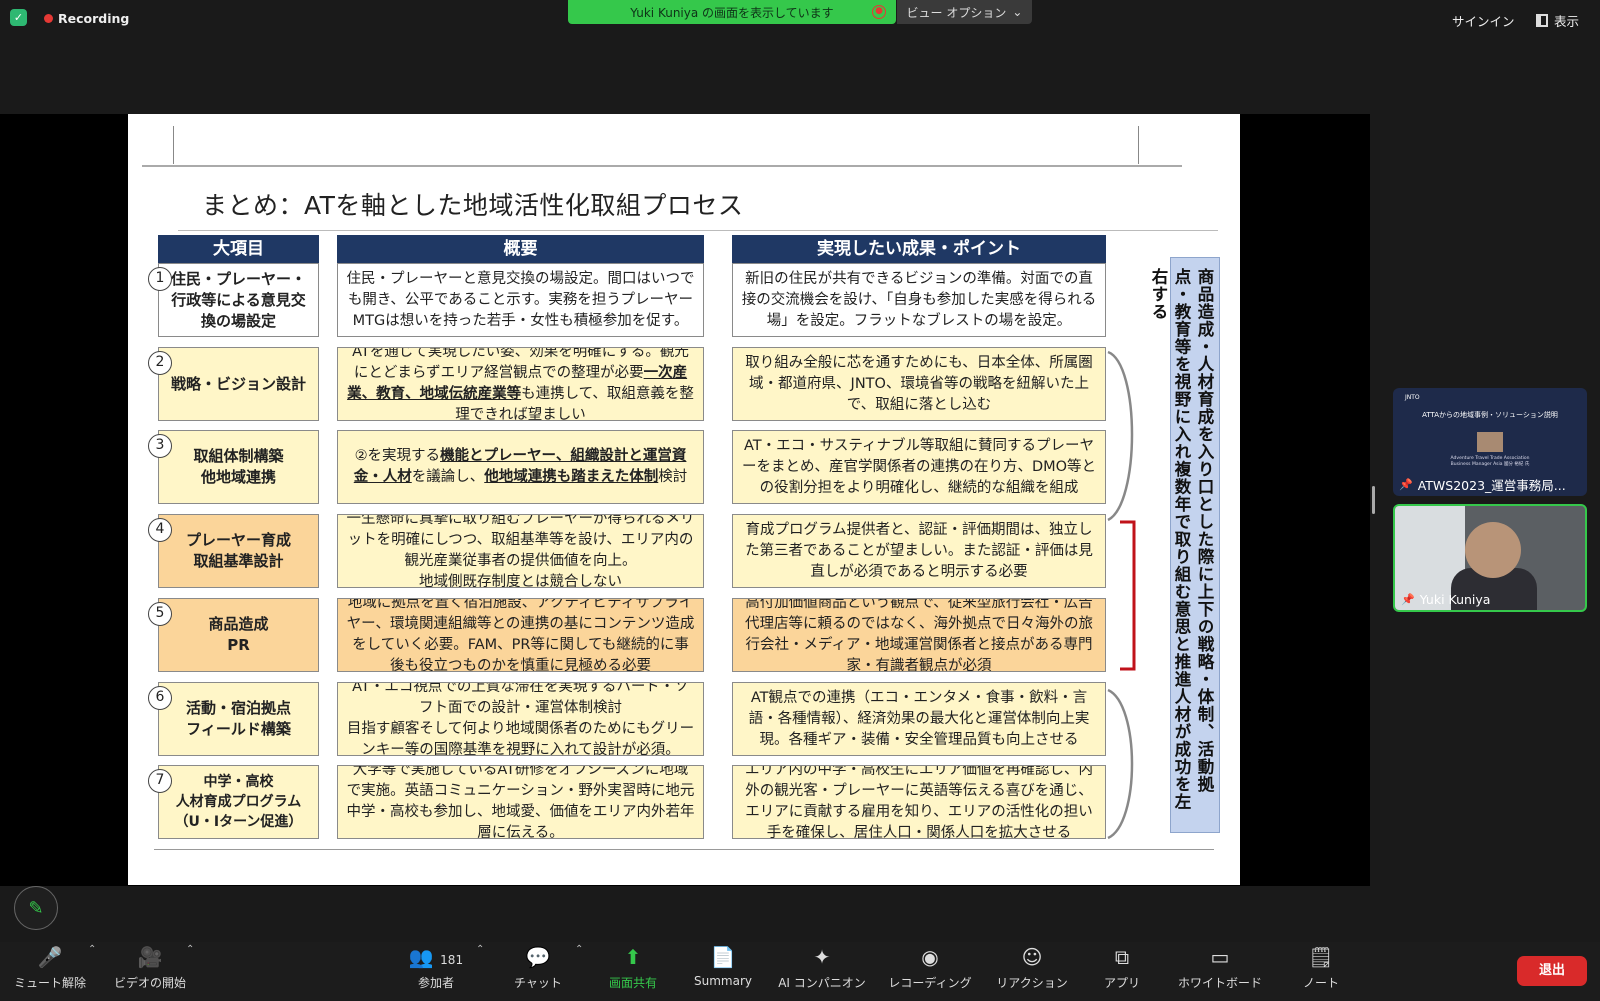  What do you see at coordinates (1120, 436) in the screenshot?
I see `curved-arrow-up` at bounding box center [1120, 436].